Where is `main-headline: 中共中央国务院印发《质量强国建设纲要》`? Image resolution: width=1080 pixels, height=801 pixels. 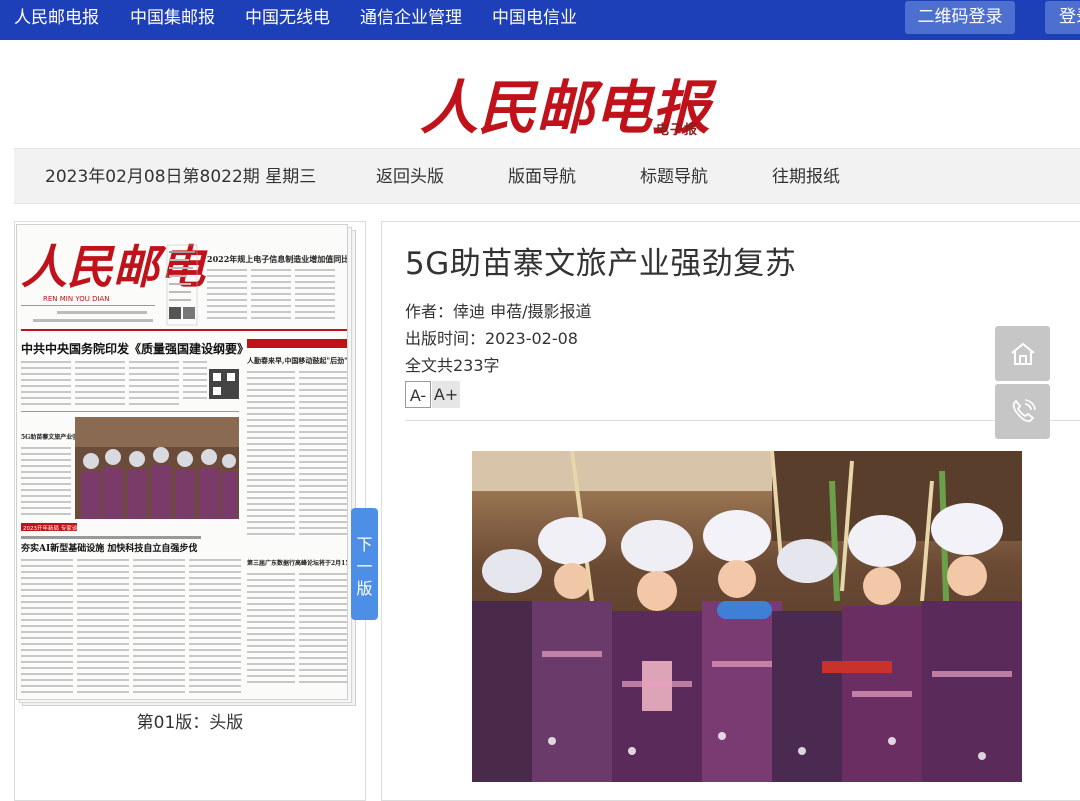 main-headline: 中共中央国务院印发《质量强国建设纲要》 is located at coordinates (135, 348).